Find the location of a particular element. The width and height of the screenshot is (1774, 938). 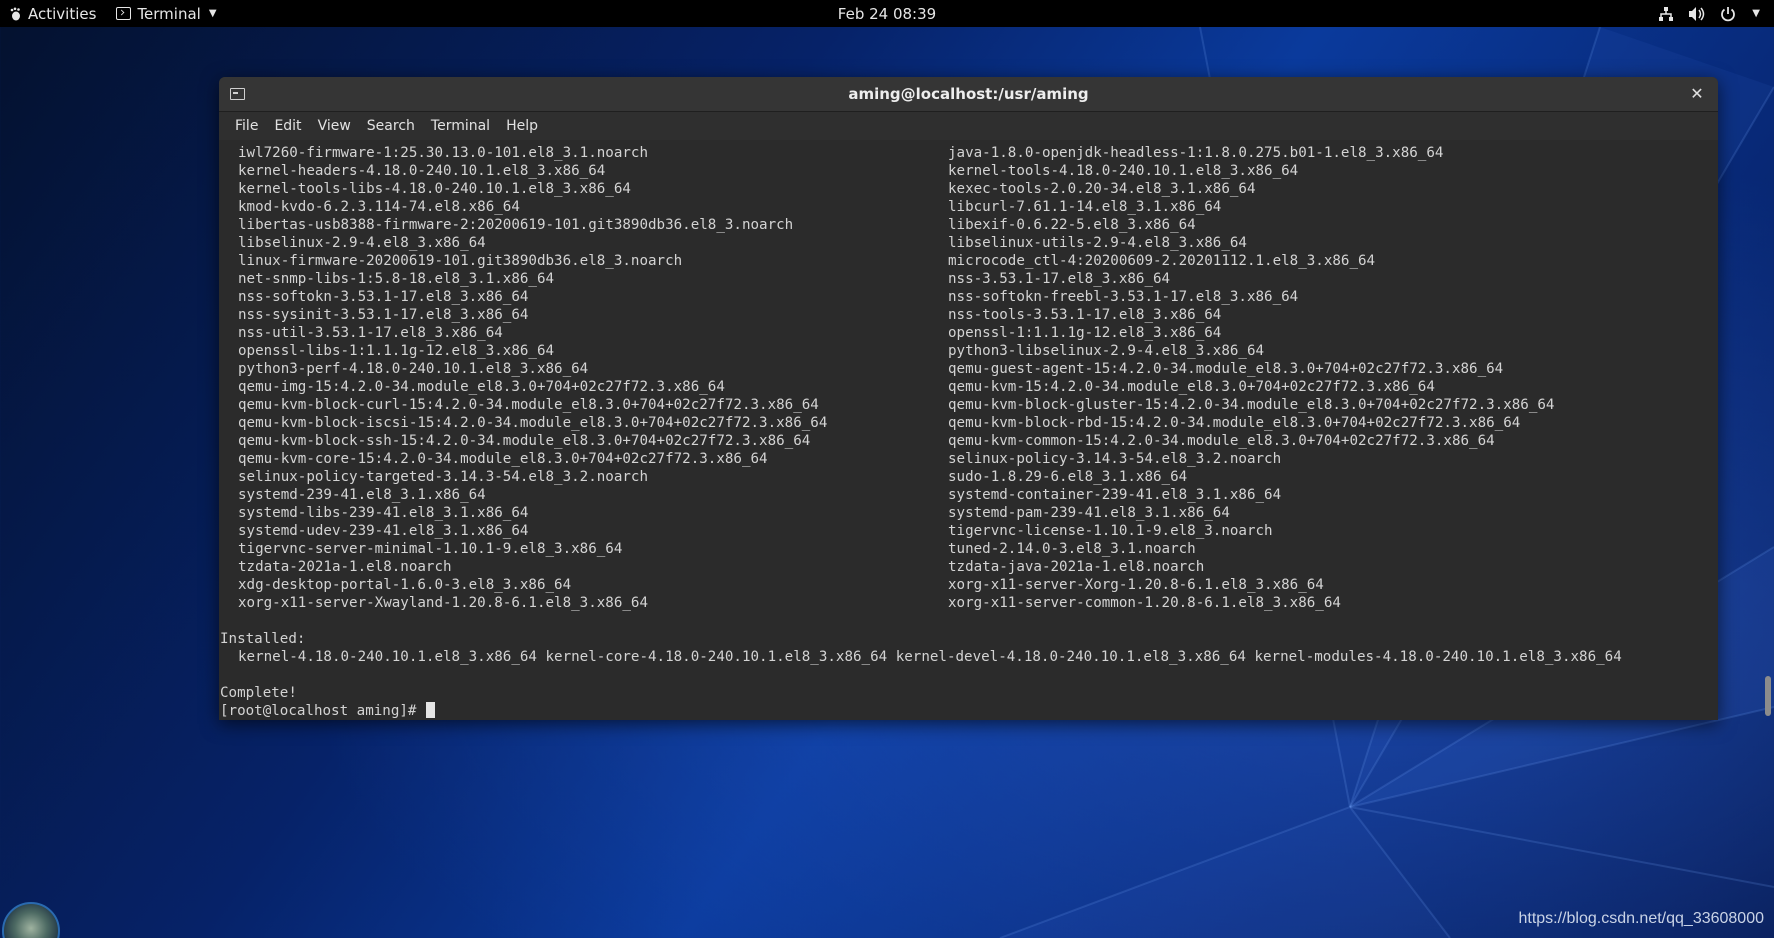

terminal-scrollbar is located at coordinates (1768, 696).